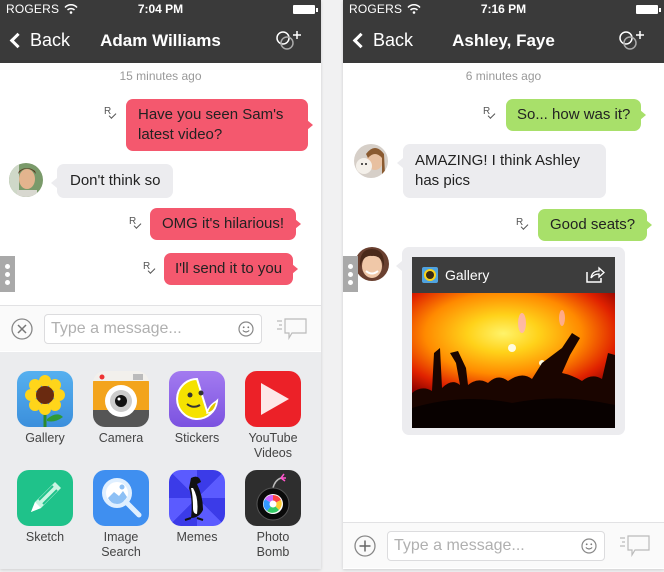  I want to click on nav-bar: Back Adam Williams, so click(160, 40).